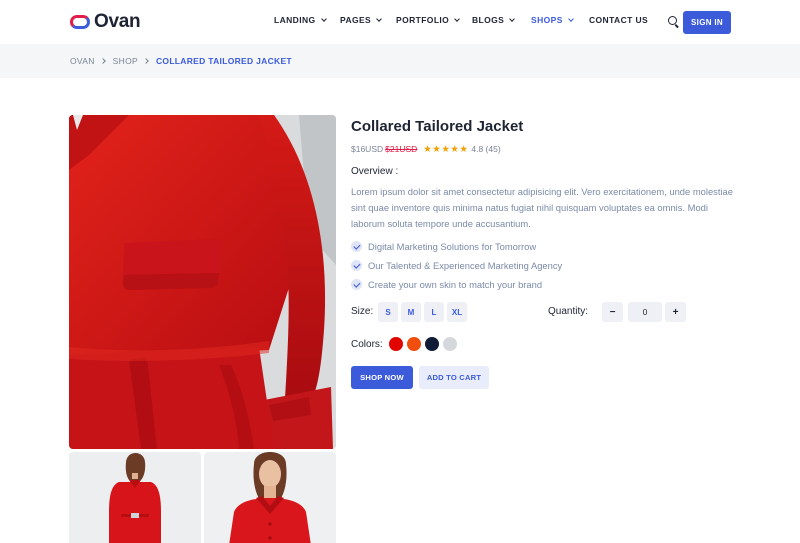  I want to click on price-row: $16USD $21USD ★★★★★ 4.8 (45), so click(426, 149).